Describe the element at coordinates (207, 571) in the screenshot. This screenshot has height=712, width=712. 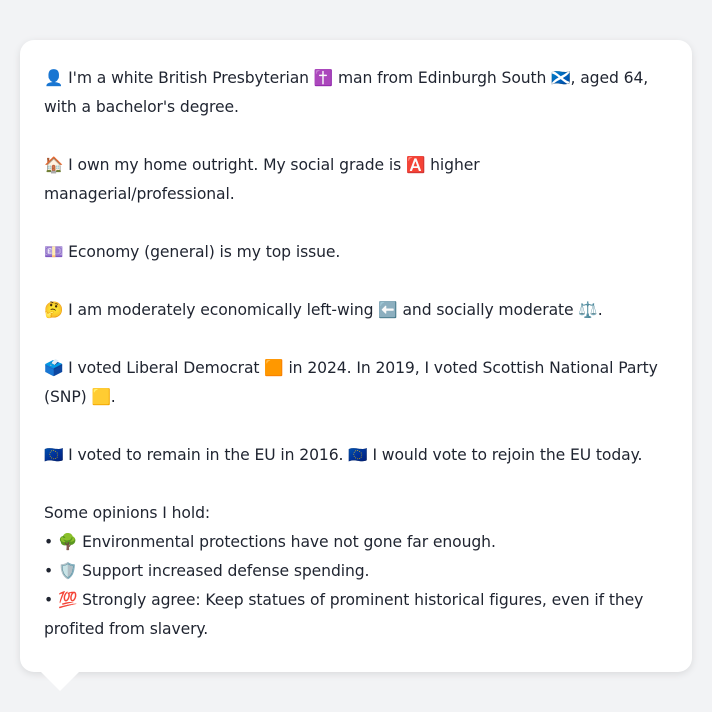
I see `opinion-item: • 🛡️ Support increased defense spending.` at that location.